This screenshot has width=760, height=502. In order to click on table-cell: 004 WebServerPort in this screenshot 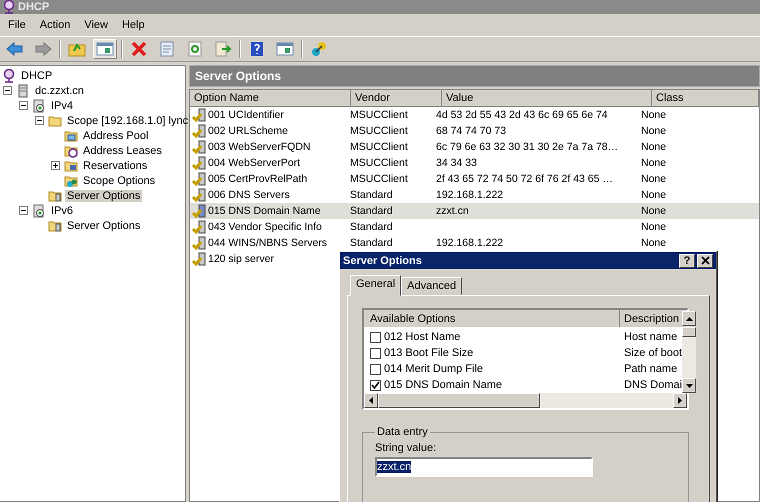, I will do `click(254, 163)`.